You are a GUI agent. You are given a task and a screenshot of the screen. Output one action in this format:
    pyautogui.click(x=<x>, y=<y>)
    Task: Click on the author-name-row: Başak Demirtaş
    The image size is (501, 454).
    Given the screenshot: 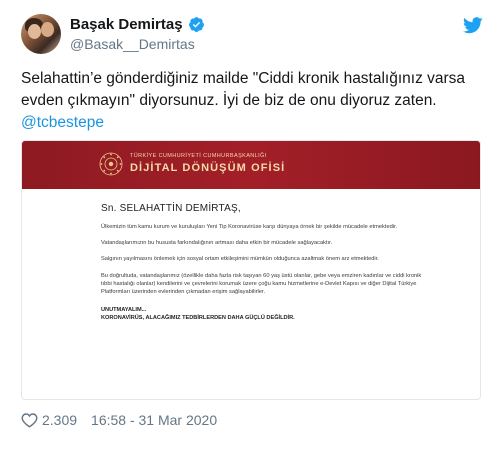 What is the action you would take?
    pyautogui.click(x=137, y=24)
    